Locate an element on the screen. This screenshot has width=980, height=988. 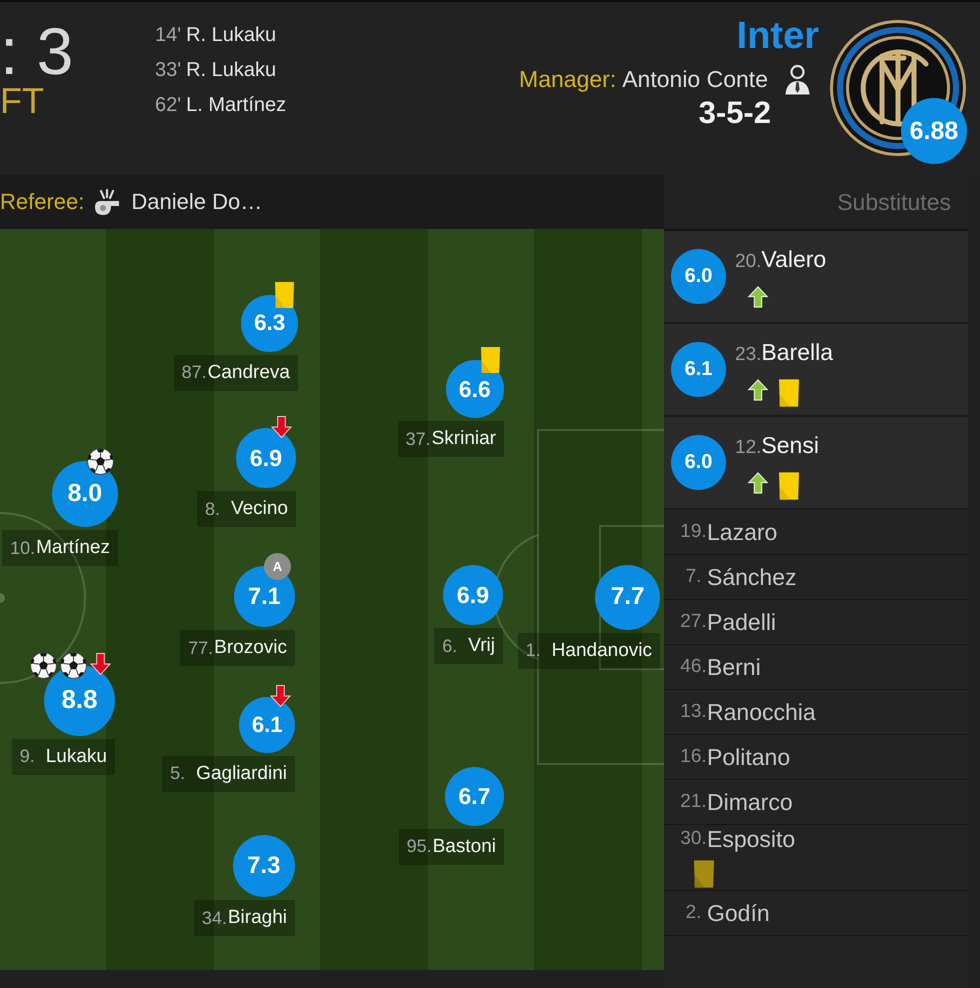
shirt-number: 34. is located at coordinates (215, 918).